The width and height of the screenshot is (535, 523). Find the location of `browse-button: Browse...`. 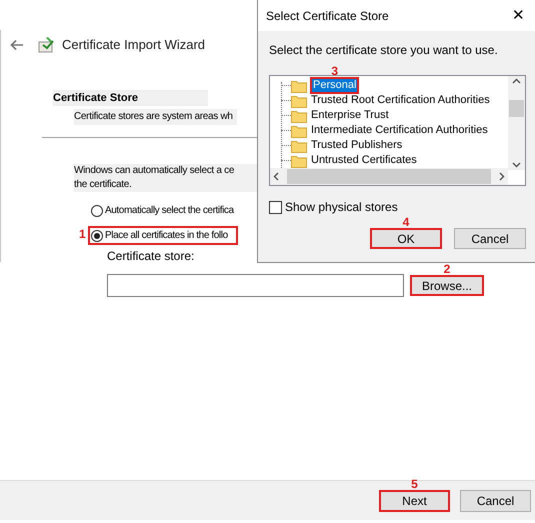

browse-button: Browse... is located at coordinates (447, 285).